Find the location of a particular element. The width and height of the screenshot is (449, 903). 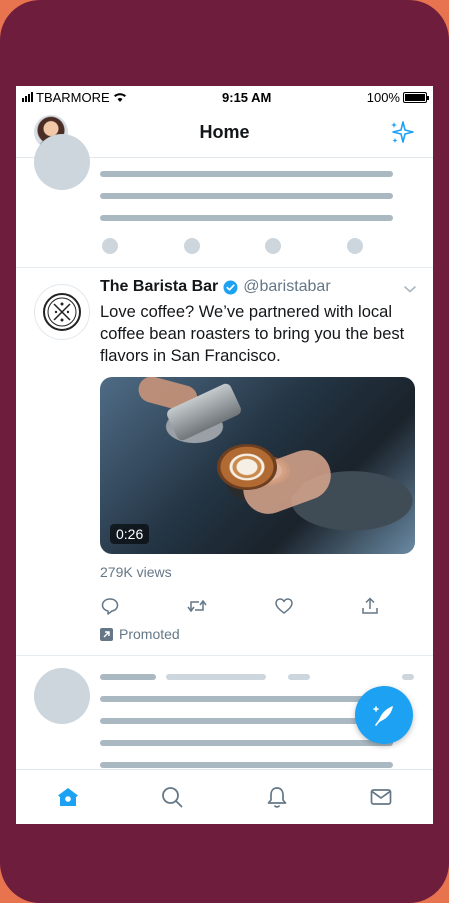

status-bar: TBARMORE 9:15 AM 100% is located at coordinates (224, 97).